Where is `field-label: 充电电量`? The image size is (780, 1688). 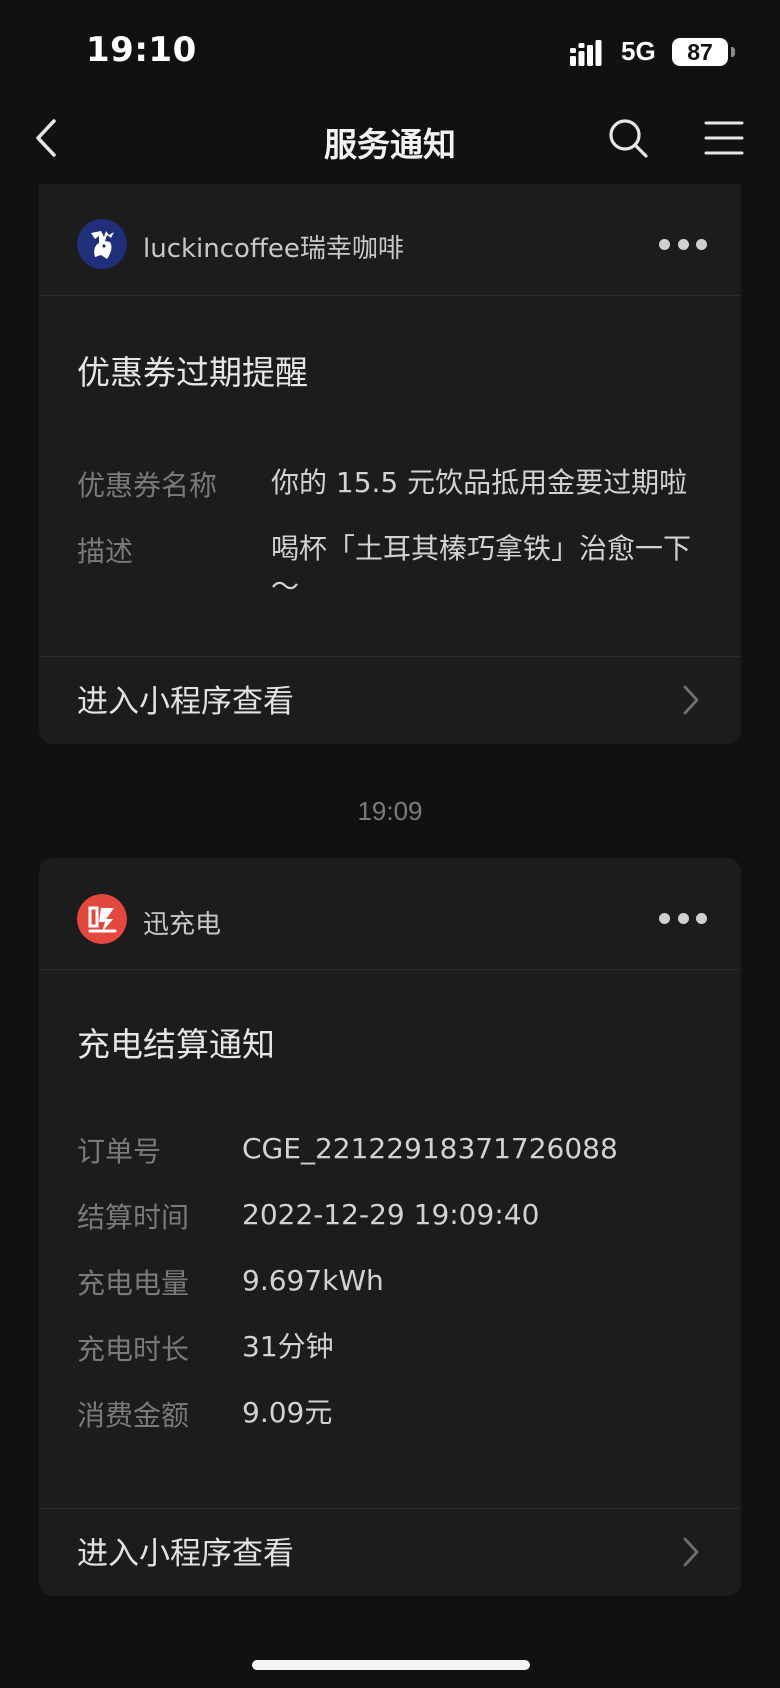 field-label: 充电电量 is located at coordinates (133, 1283).